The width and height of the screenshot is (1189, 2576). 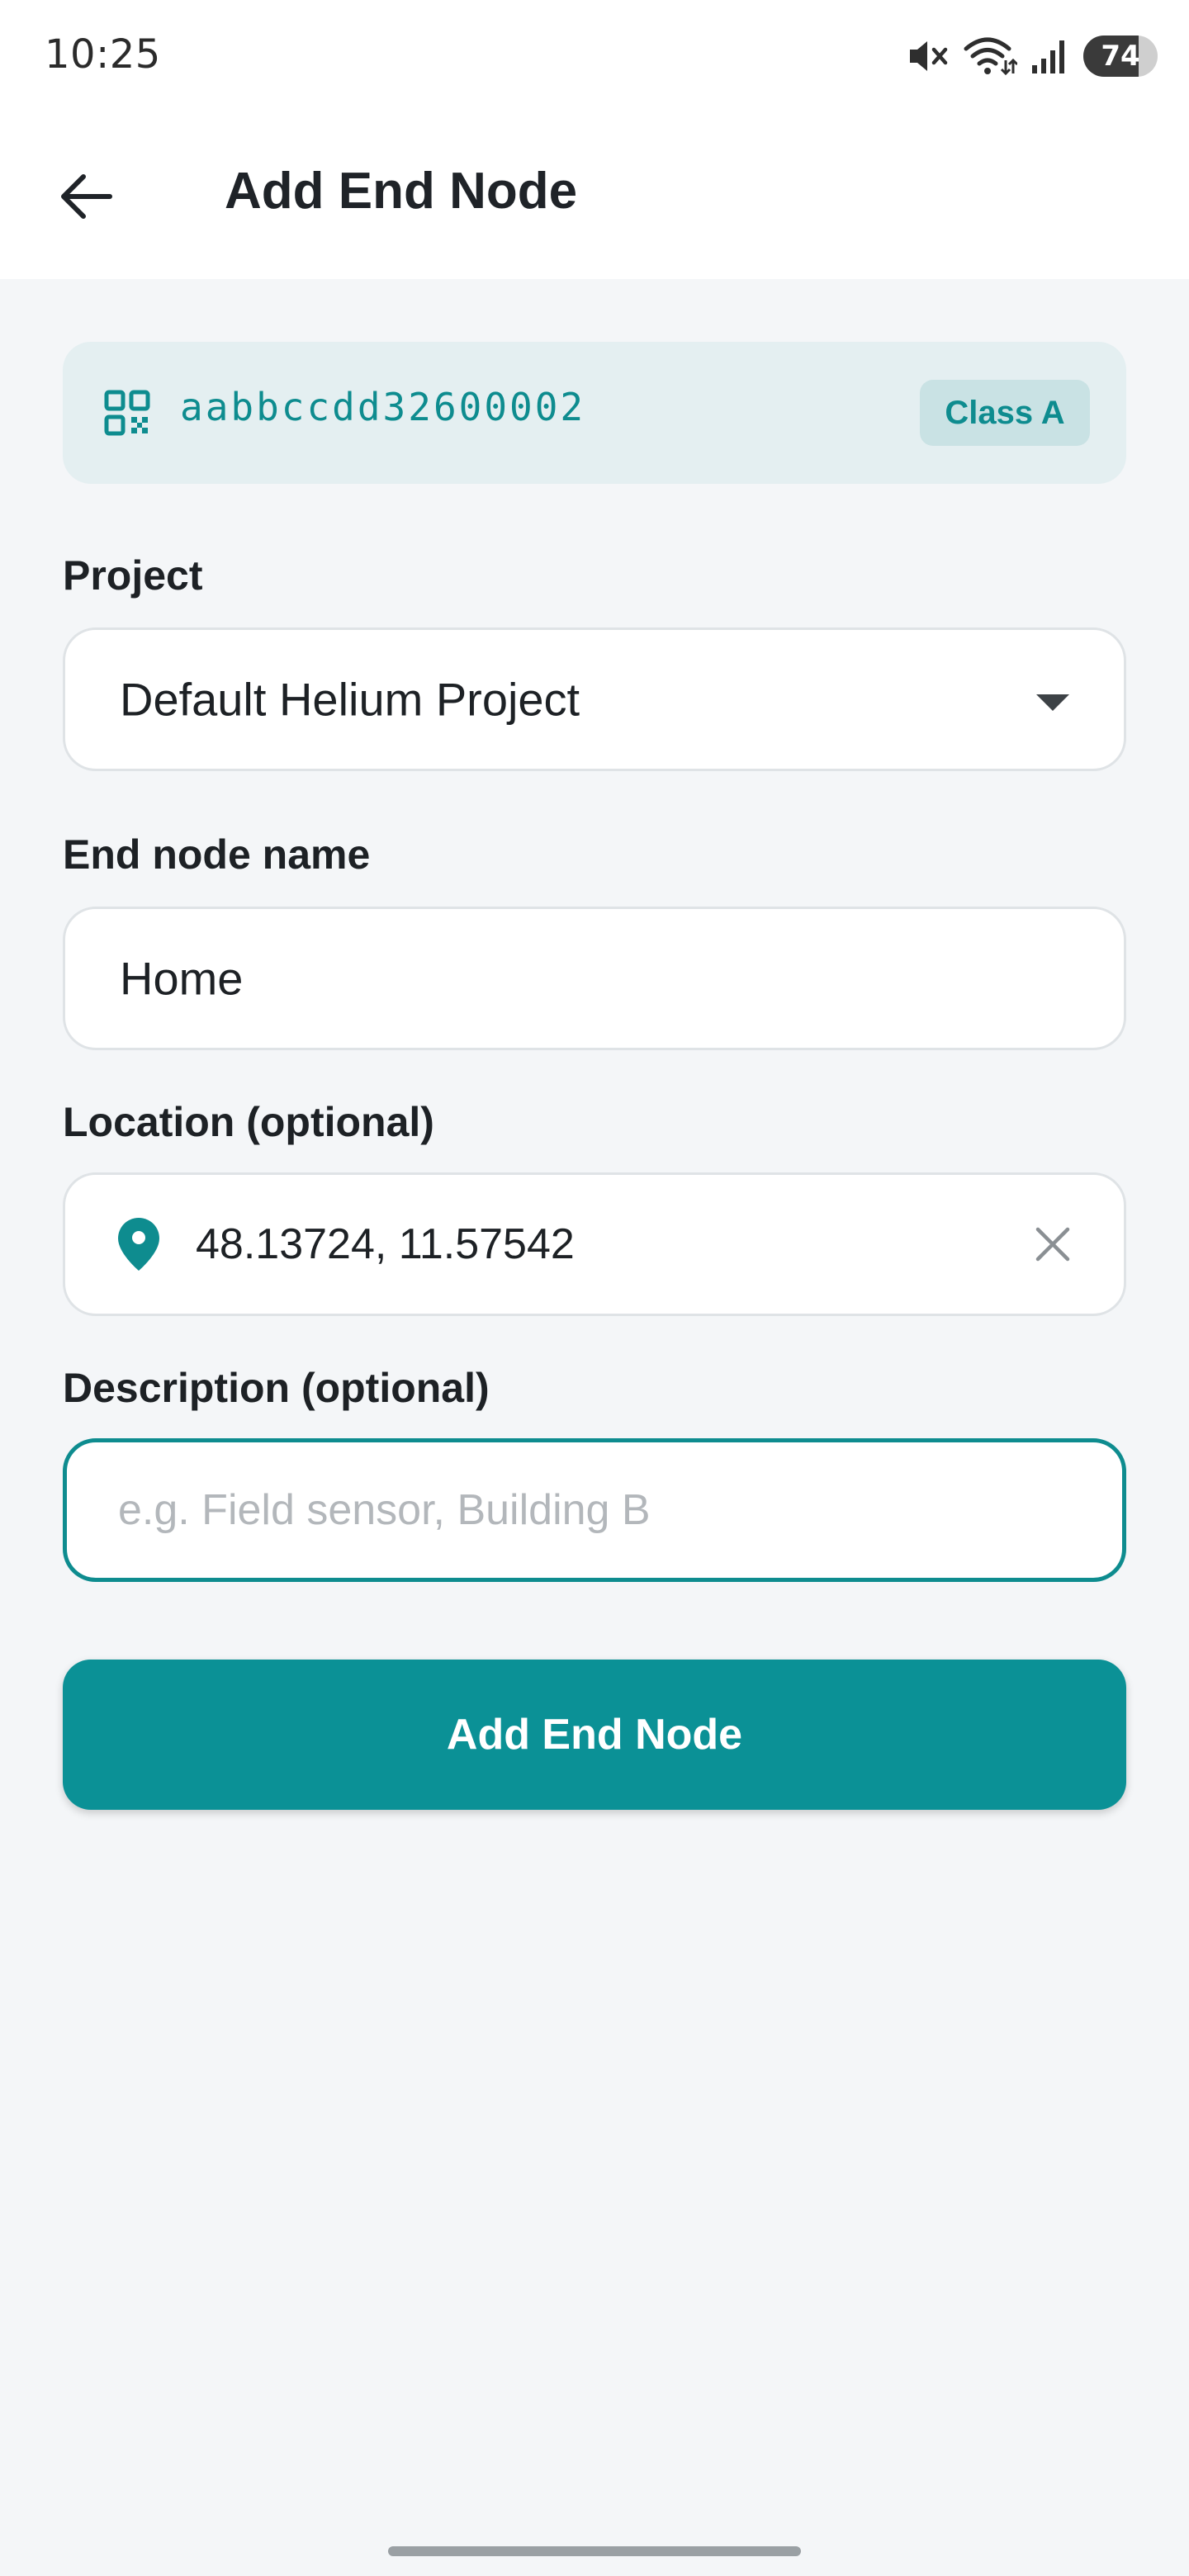 What do you see at coordinates (594, 2551) in the screenshot?
I see `home-indicator` at bounding box center [594, 2551].